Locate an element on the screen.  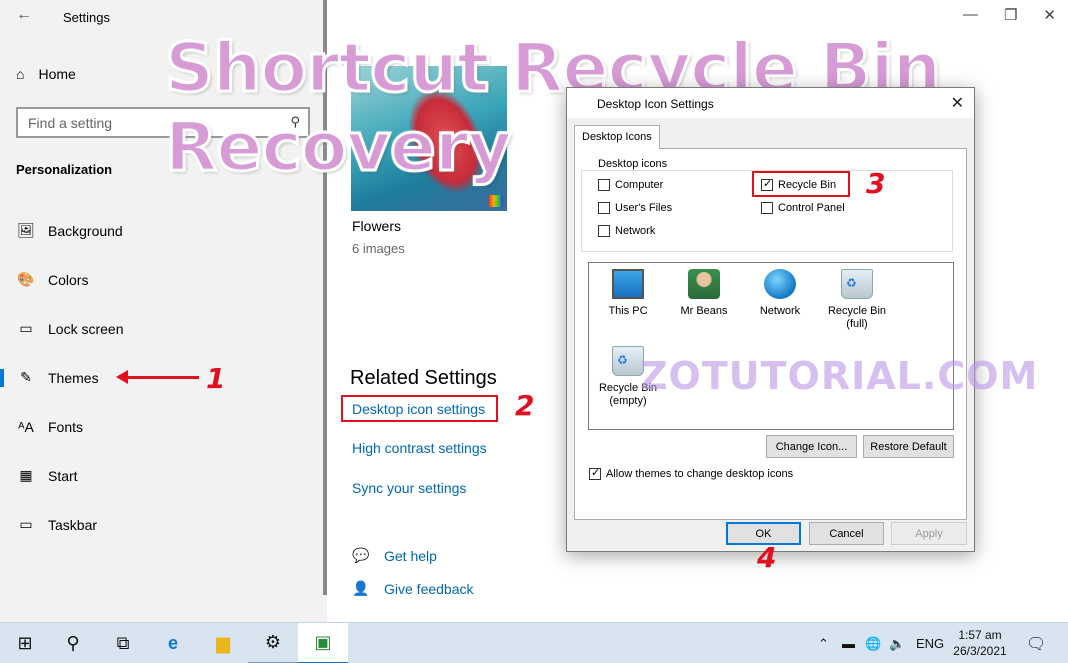
sidebar-item-colors: 🎨 Colors is located at coordinates (163, 279).